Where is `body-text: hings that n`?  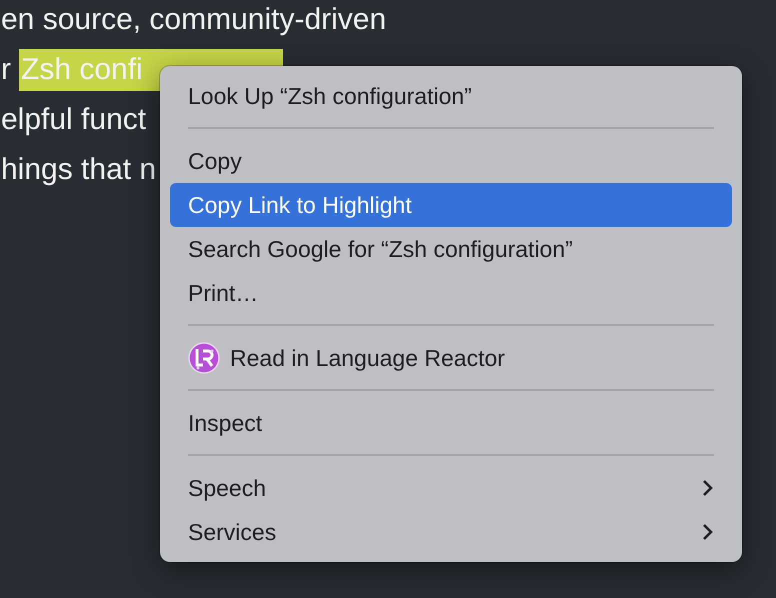
body-text: hings that n is located at coordinates (78, 170).